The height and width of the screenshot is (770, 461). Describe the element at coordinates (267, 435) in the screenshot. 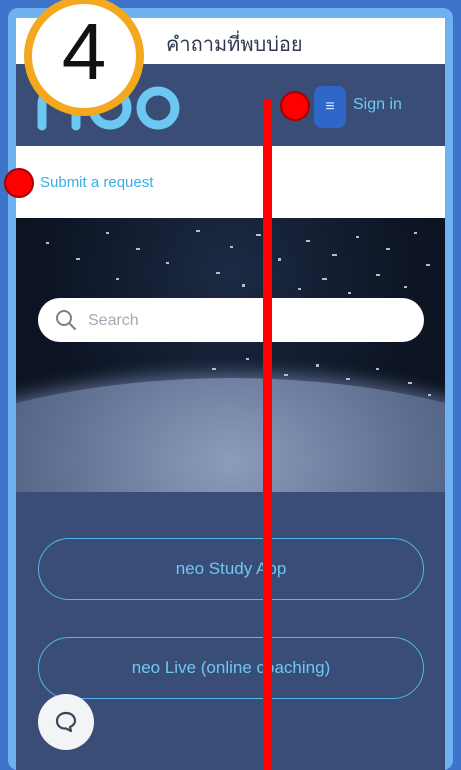

I see `annotation-line` at that location.